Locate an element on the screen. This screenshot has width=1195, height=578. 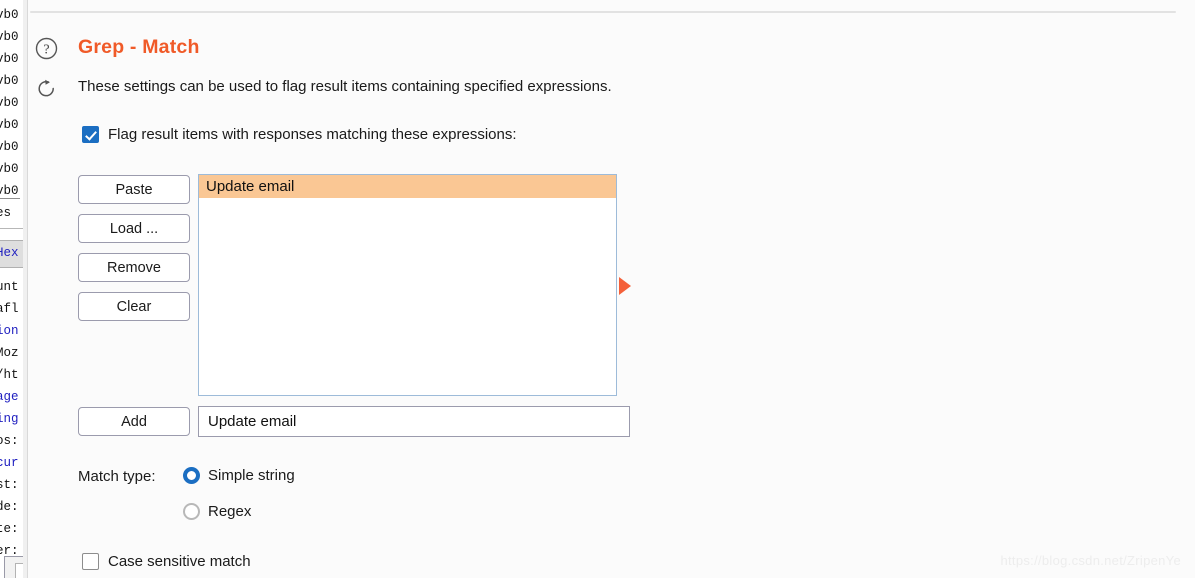
header-fragment: afl is located at coordinates (9, 309).